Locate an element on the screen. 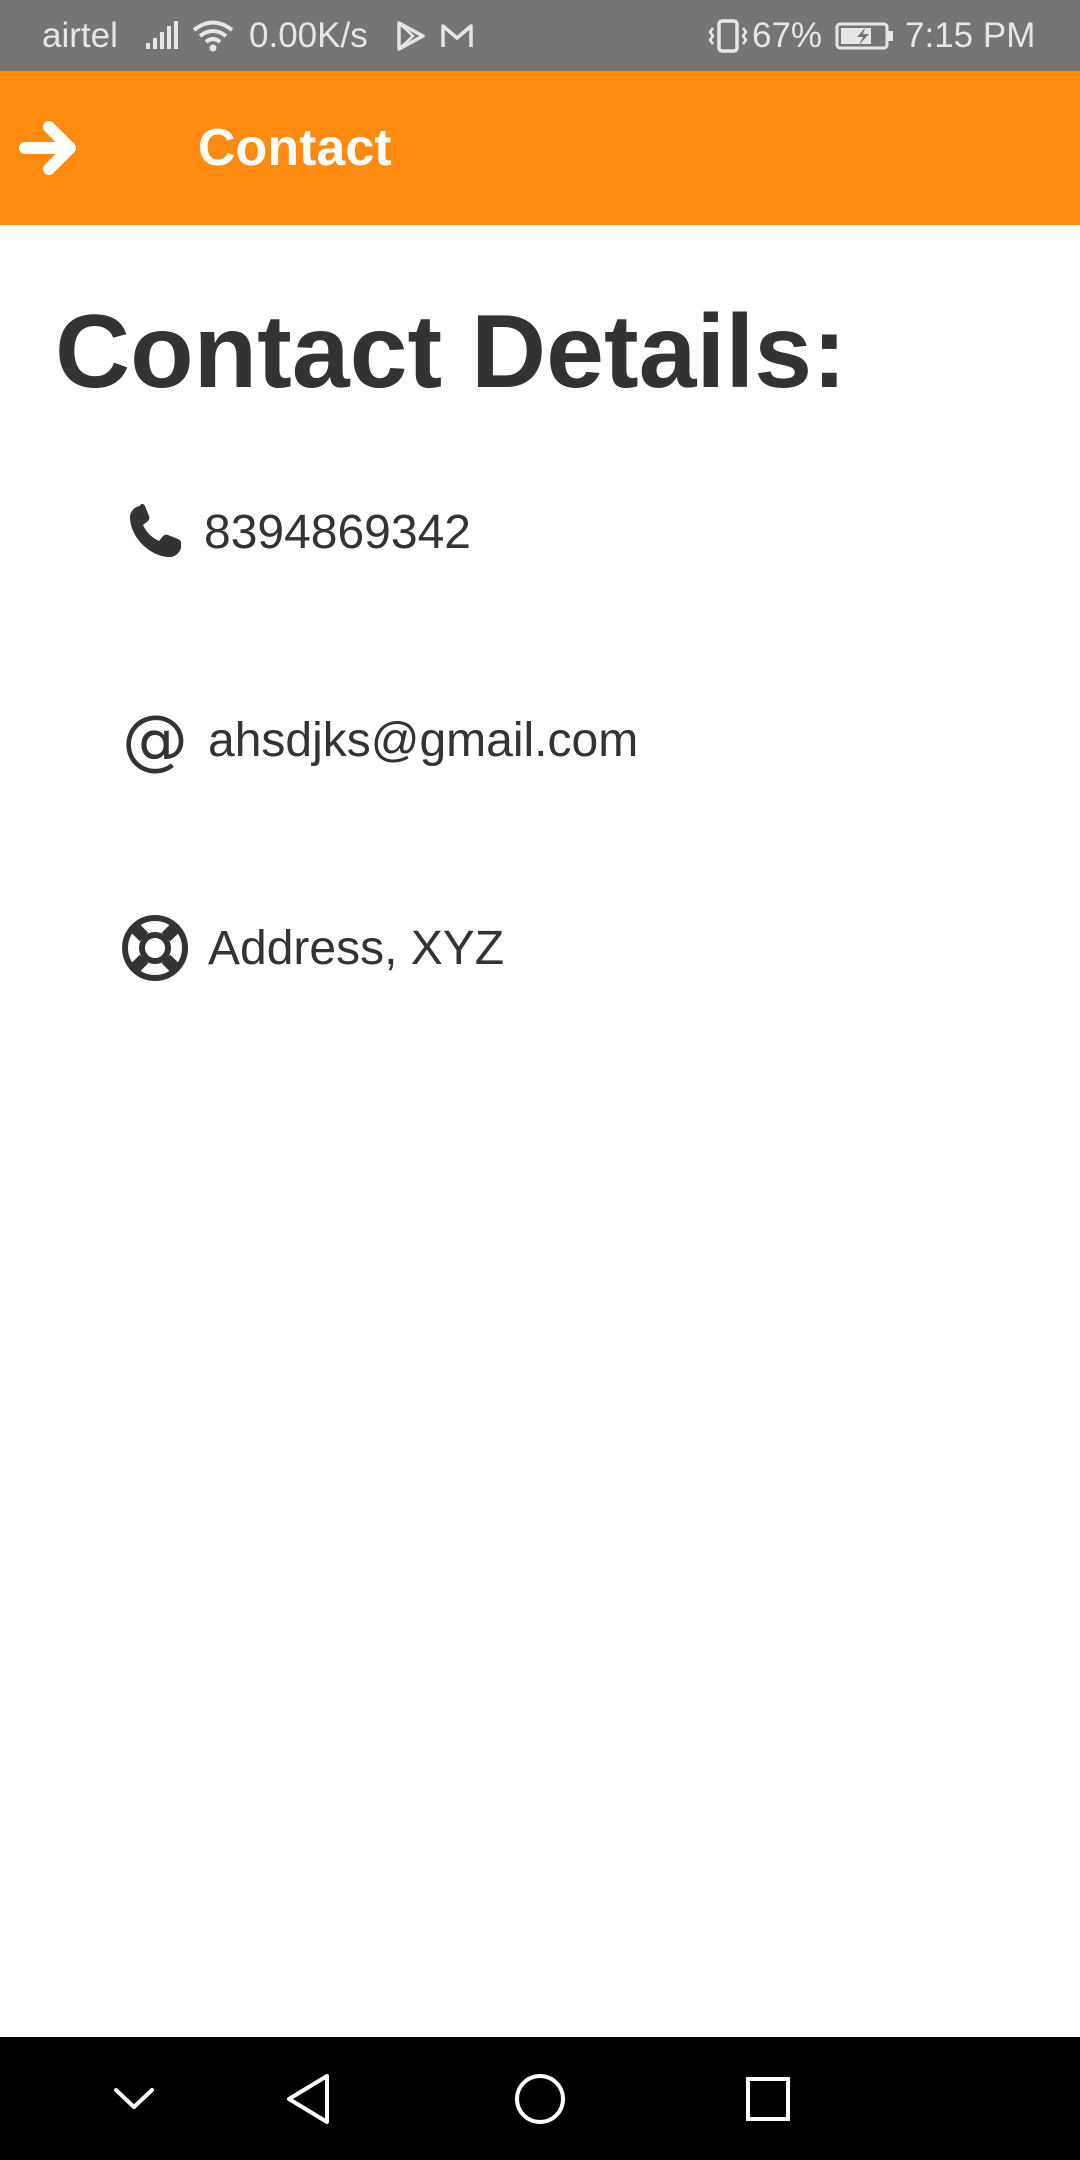 The height and width of the screenshot is (2160, 1080). lifebuoy-icon is located at coordinates (155, 948).